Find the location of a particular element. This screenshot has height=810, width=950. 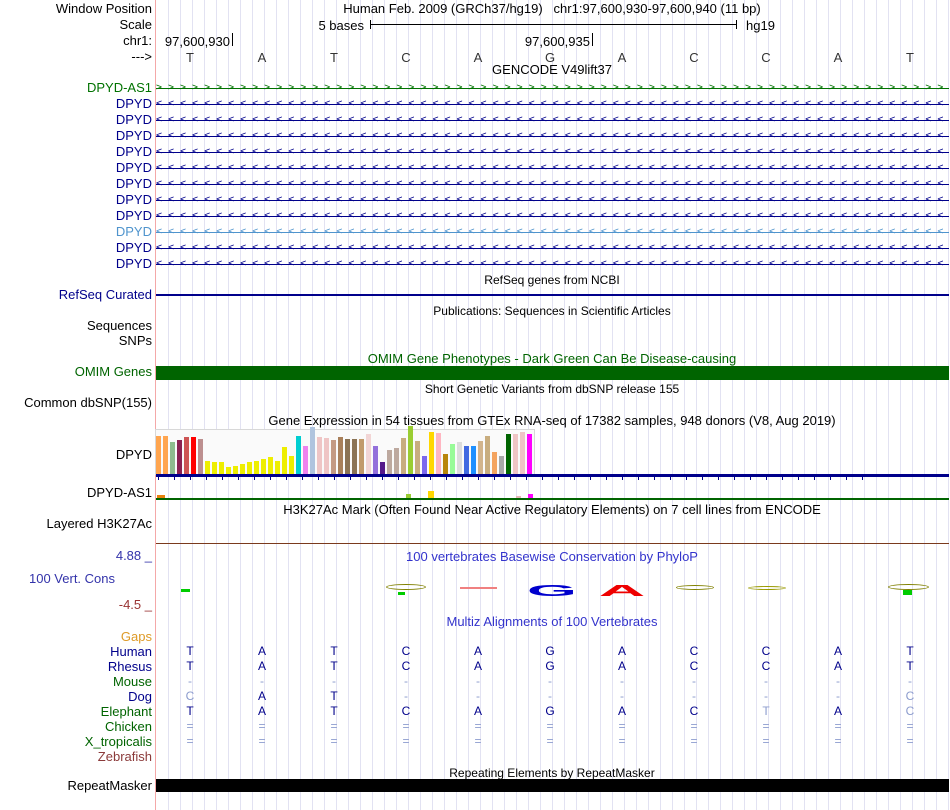

multiz-species-dog: Dog is located at coordinates (77, 697).